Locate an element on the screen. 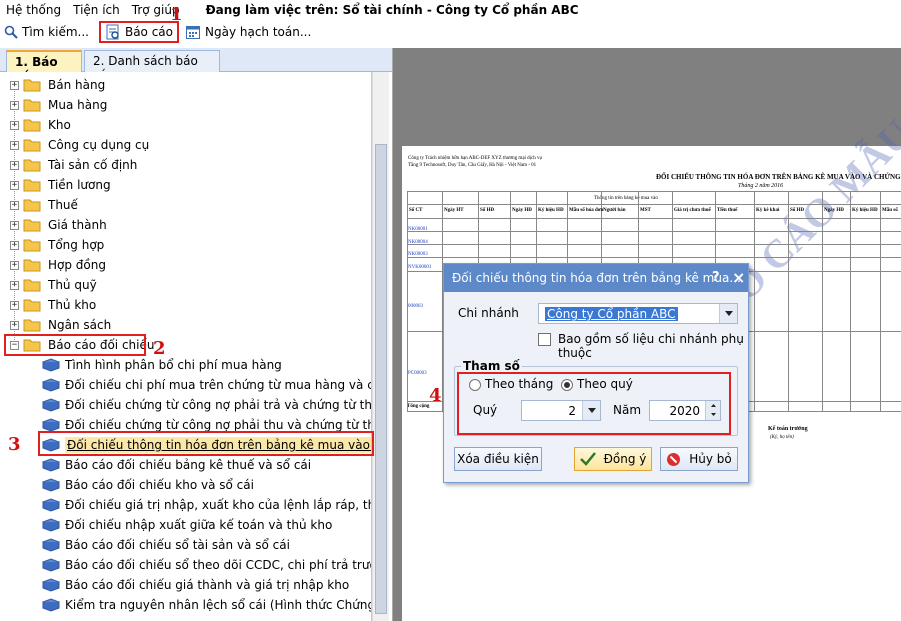 This screenshot has width=901, height=621. tab-report-list: 2. Danh sách báo cáo is located at coordinates (152, 66).